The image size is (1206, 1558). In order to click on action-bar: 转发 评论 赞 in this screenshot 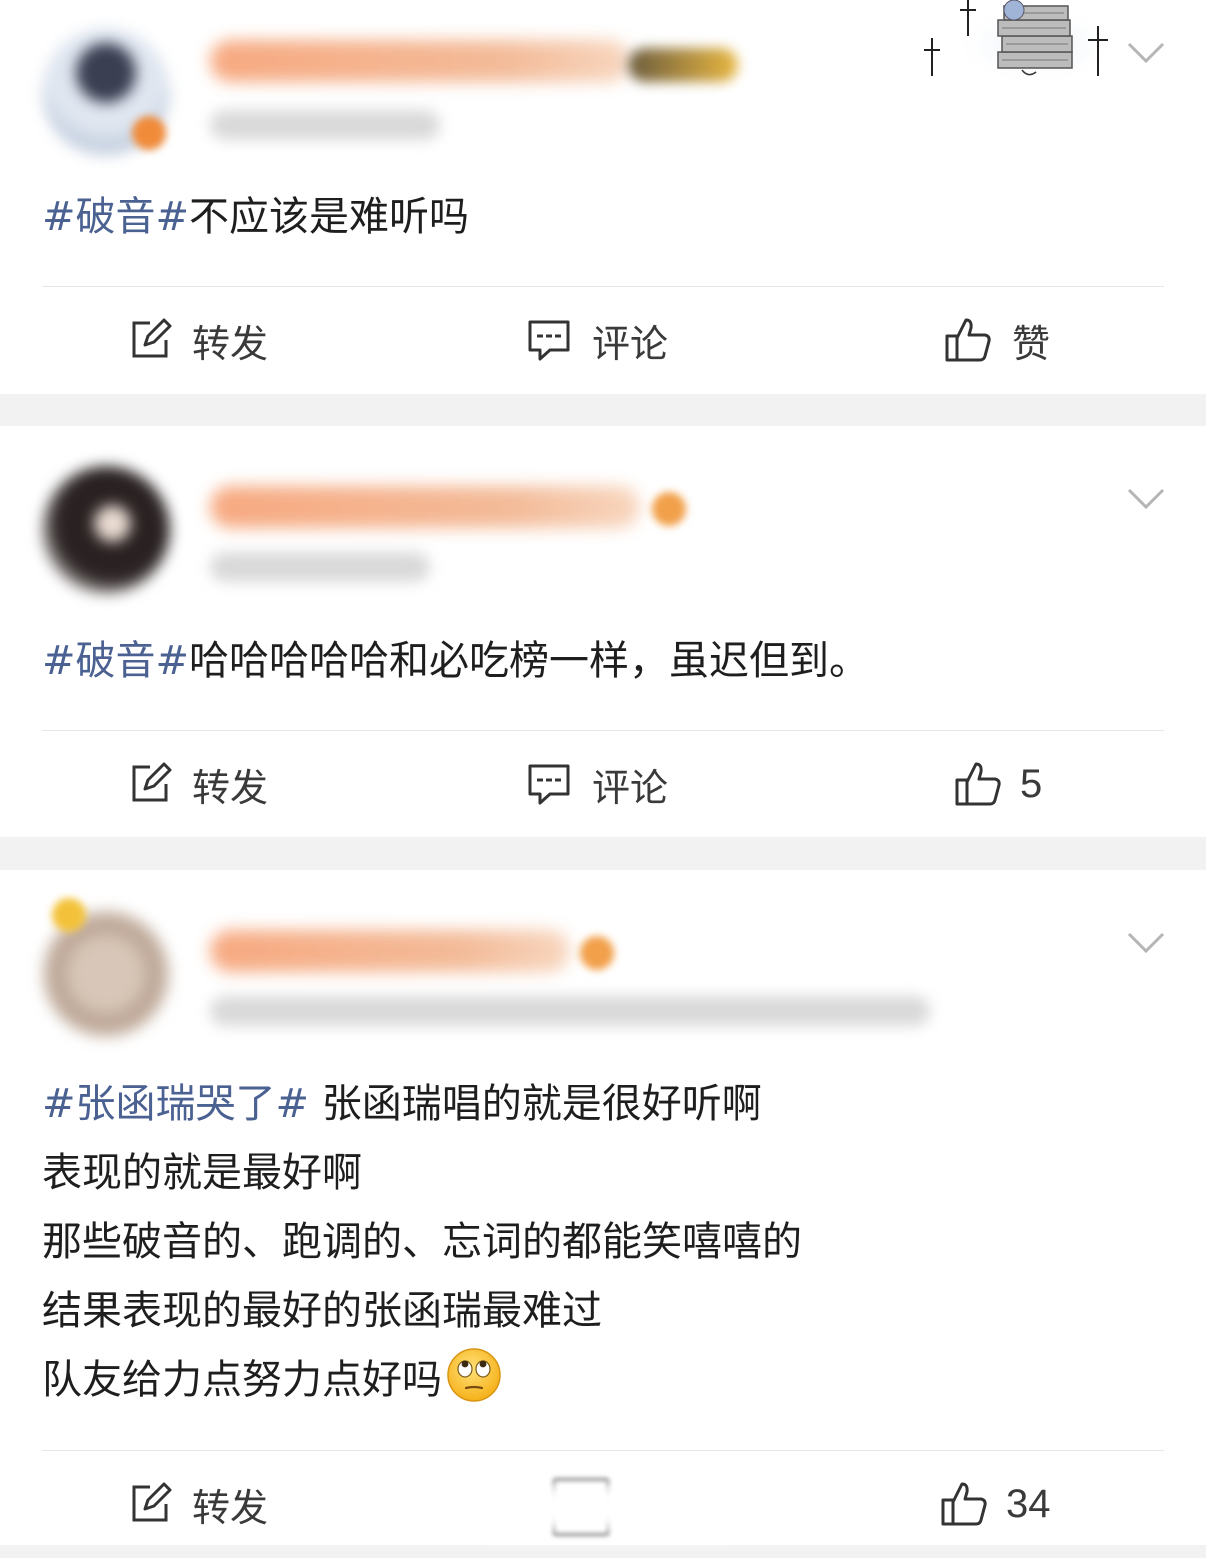, I will do `click(603, 340)`.